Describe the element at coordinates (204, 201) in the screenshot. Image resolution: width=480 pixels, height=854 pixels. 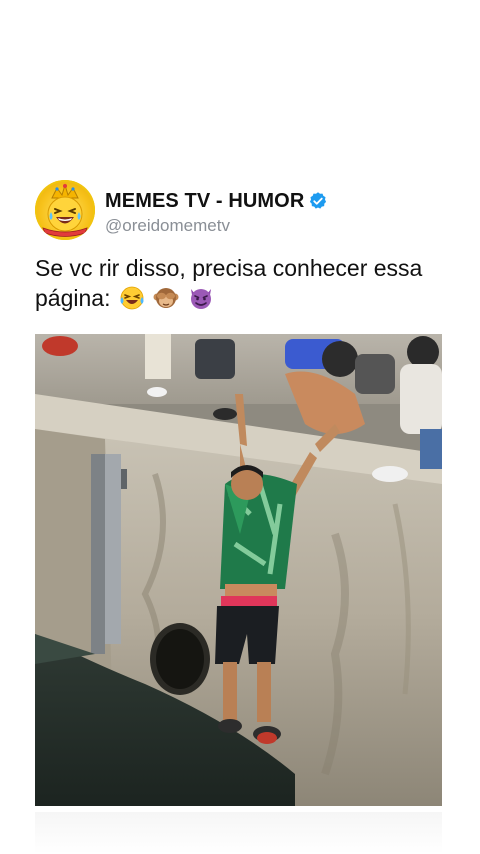
I see `display-name: MEMES TV - HUMOR` at that location.